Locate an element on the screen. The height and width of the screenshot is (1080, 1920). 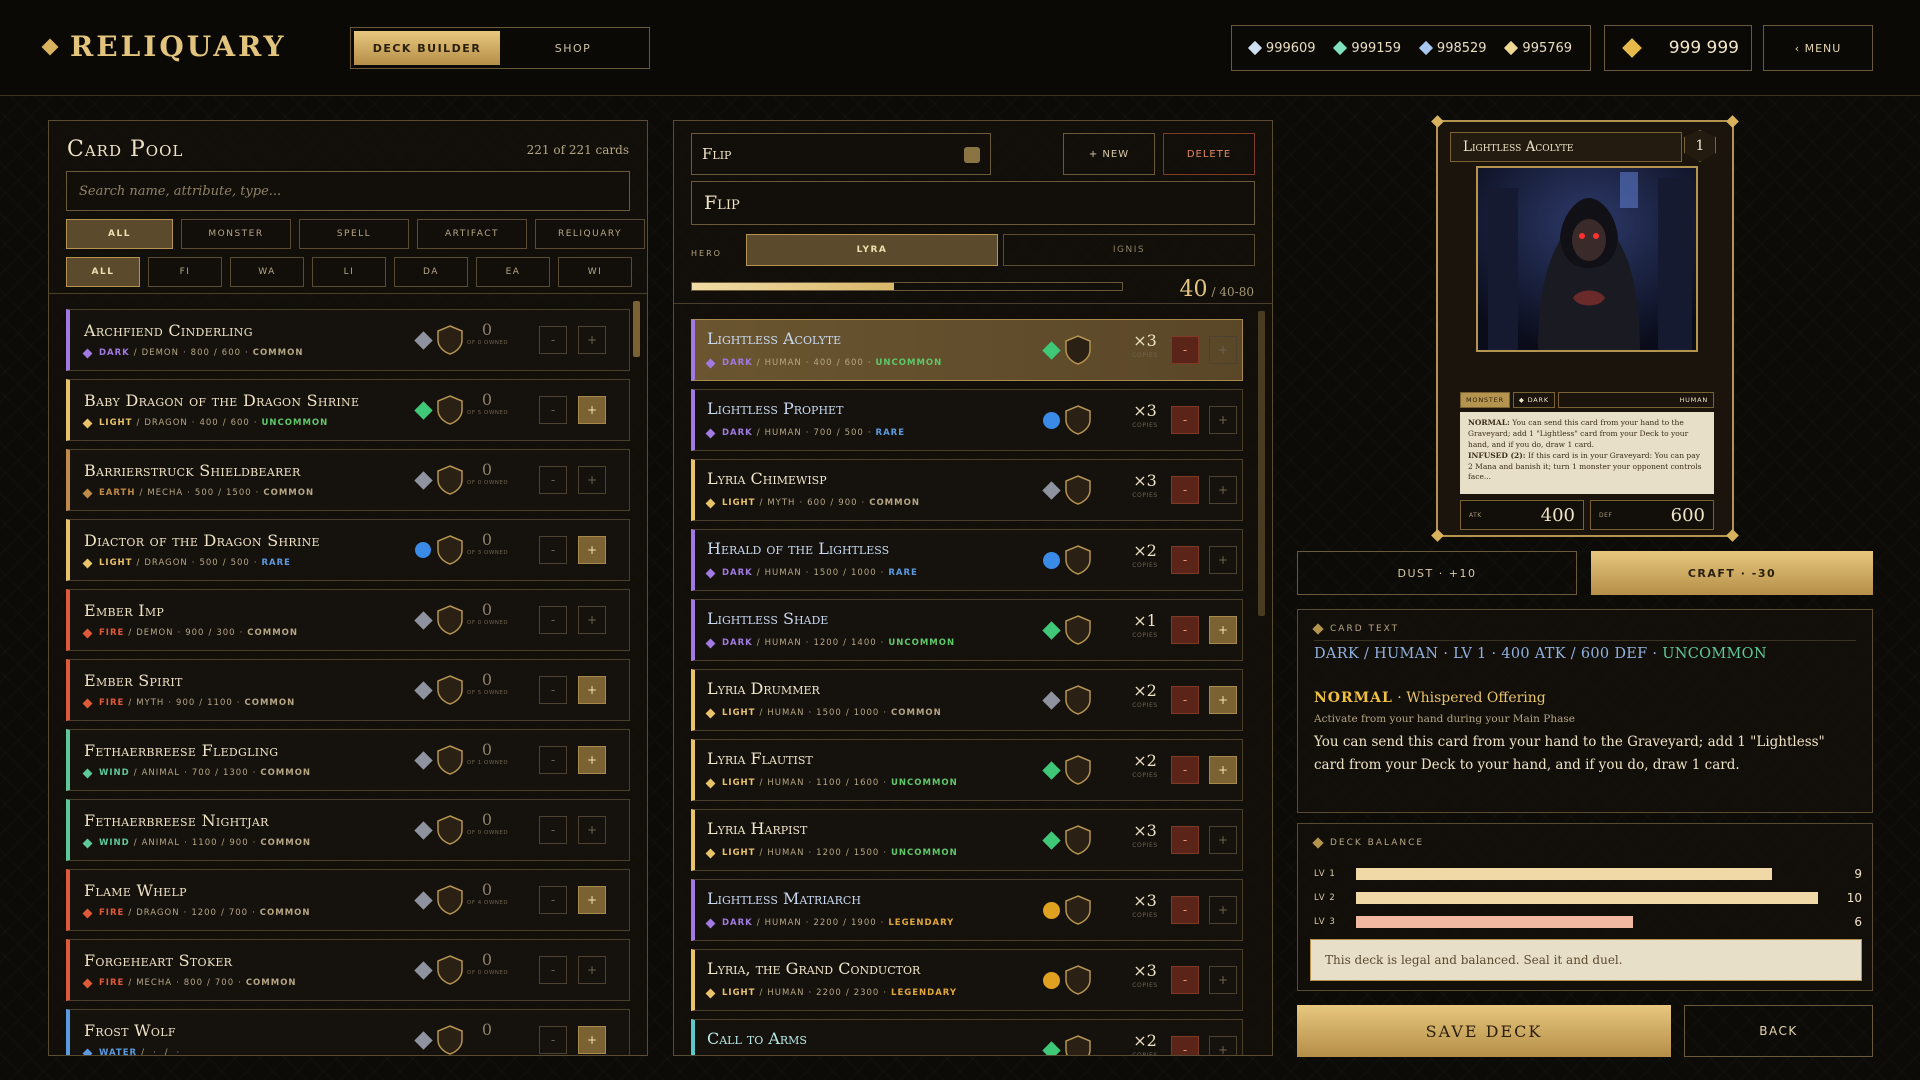
filter-attr-wi: WI is located at coordinates (595, 272).